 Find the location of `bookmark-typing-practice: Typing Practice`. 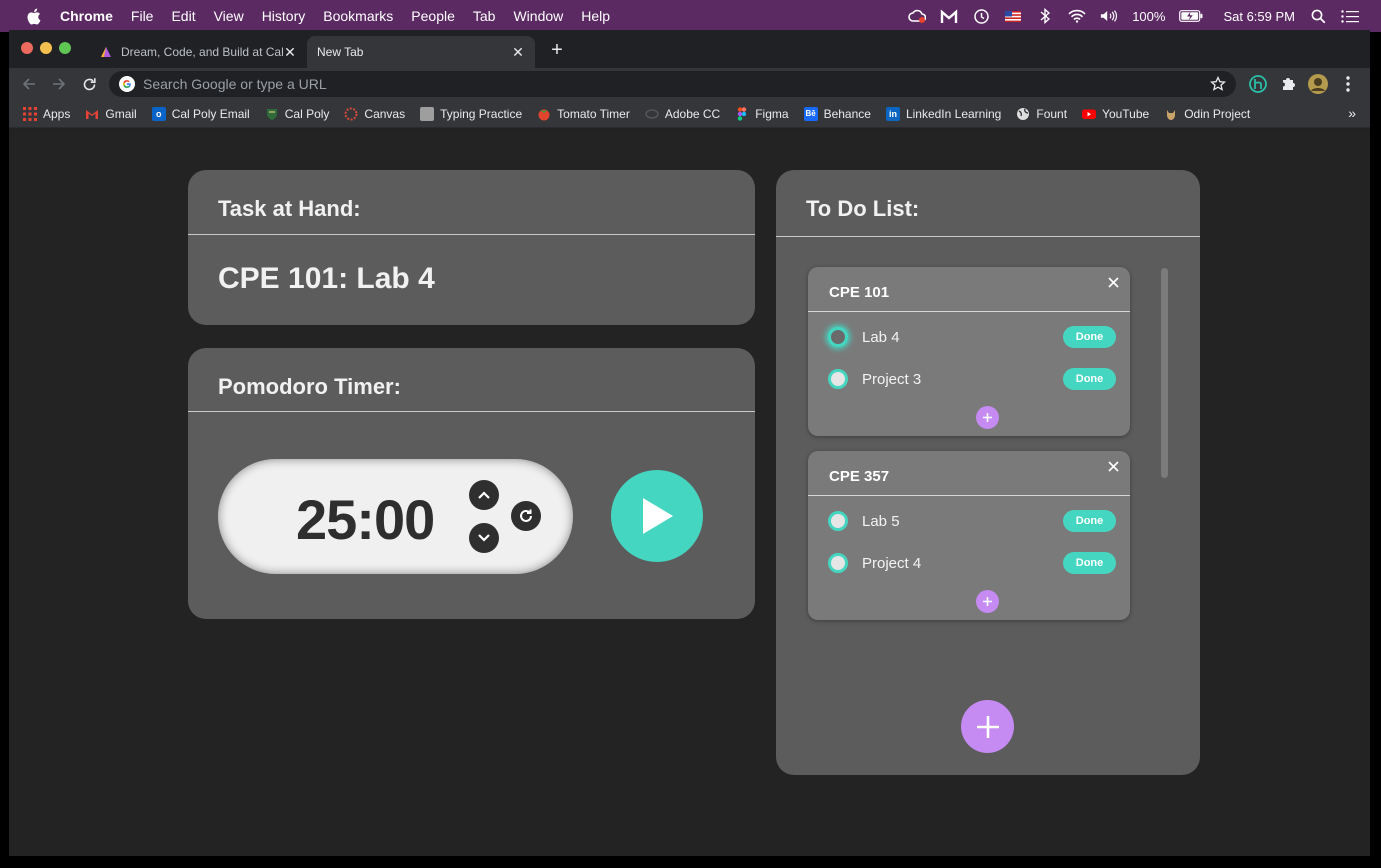

bookmark-typing-practice: Typing Practice is located at coordinates (471, 113).